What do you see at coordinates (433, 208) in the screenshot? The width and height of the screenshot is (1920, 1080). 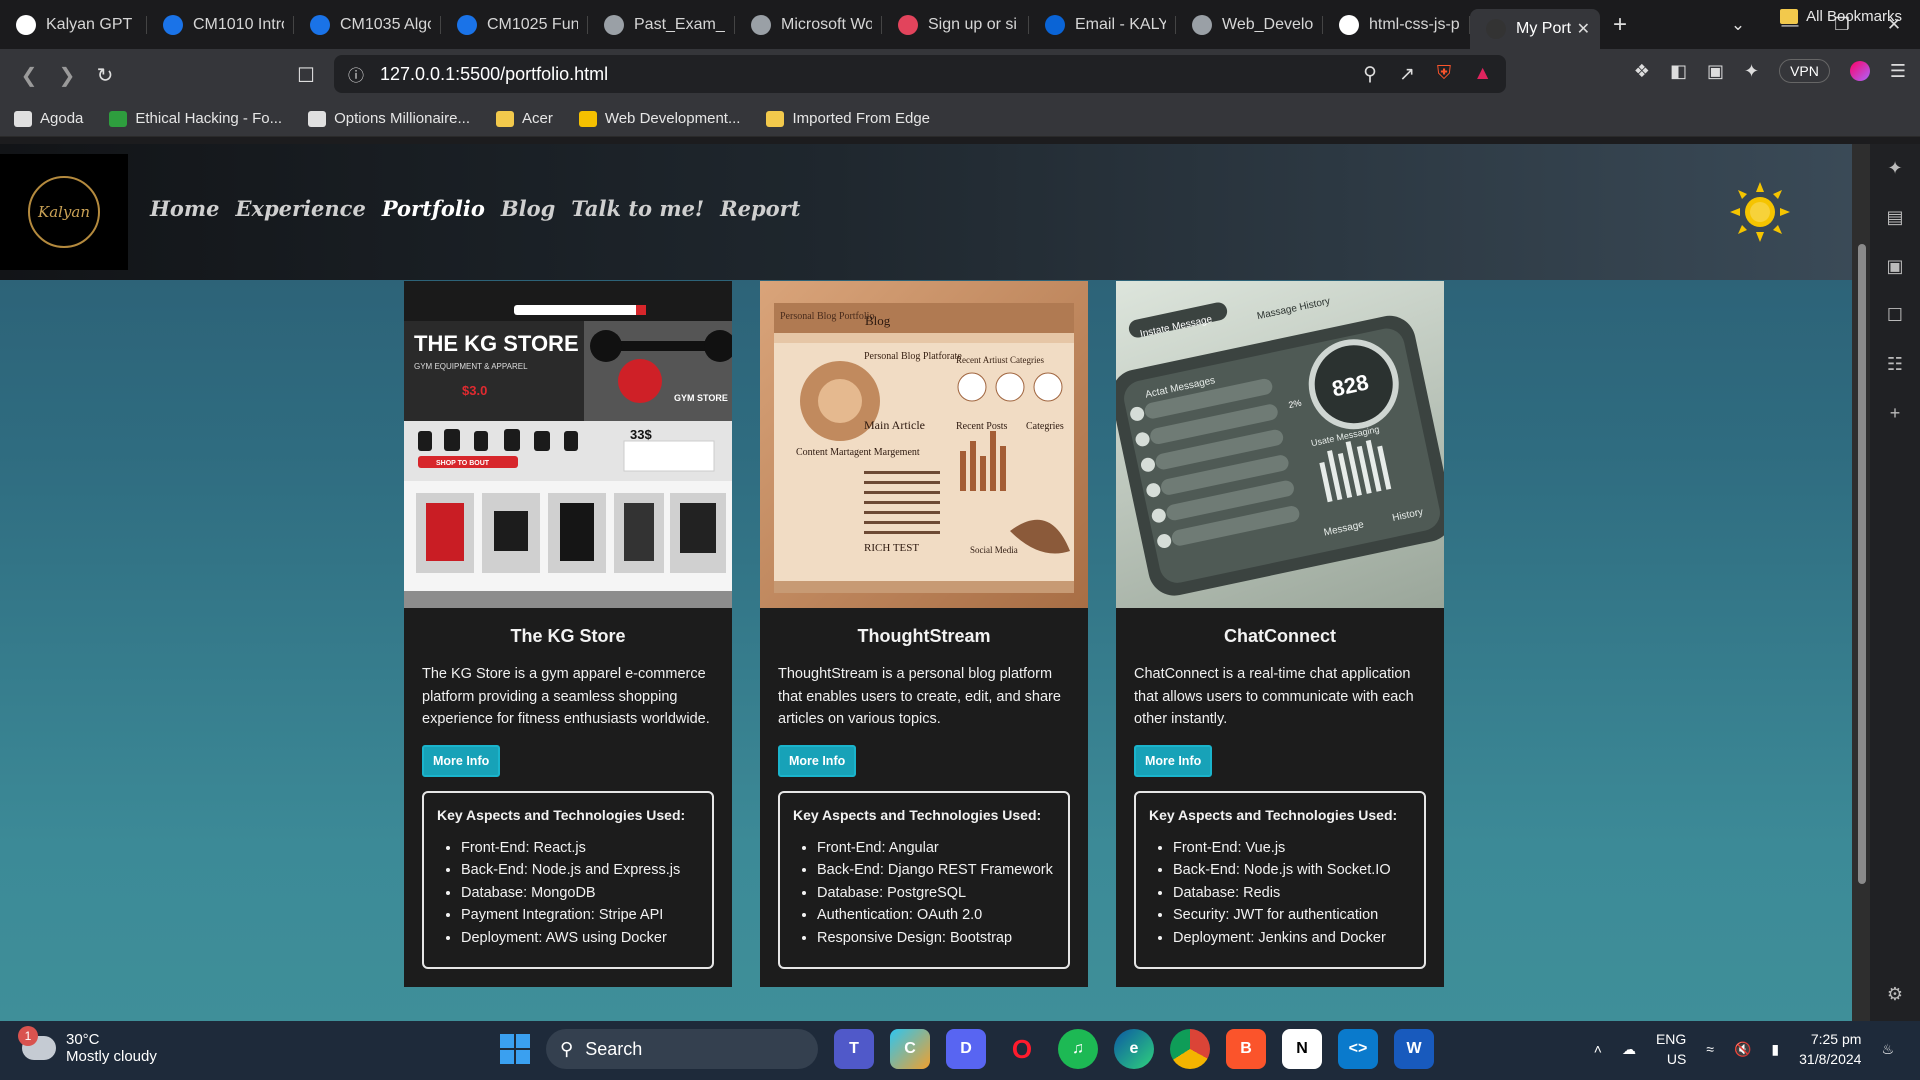 I see `nav-link-portfolio: Portfolio` at bounding box center [433, 208].